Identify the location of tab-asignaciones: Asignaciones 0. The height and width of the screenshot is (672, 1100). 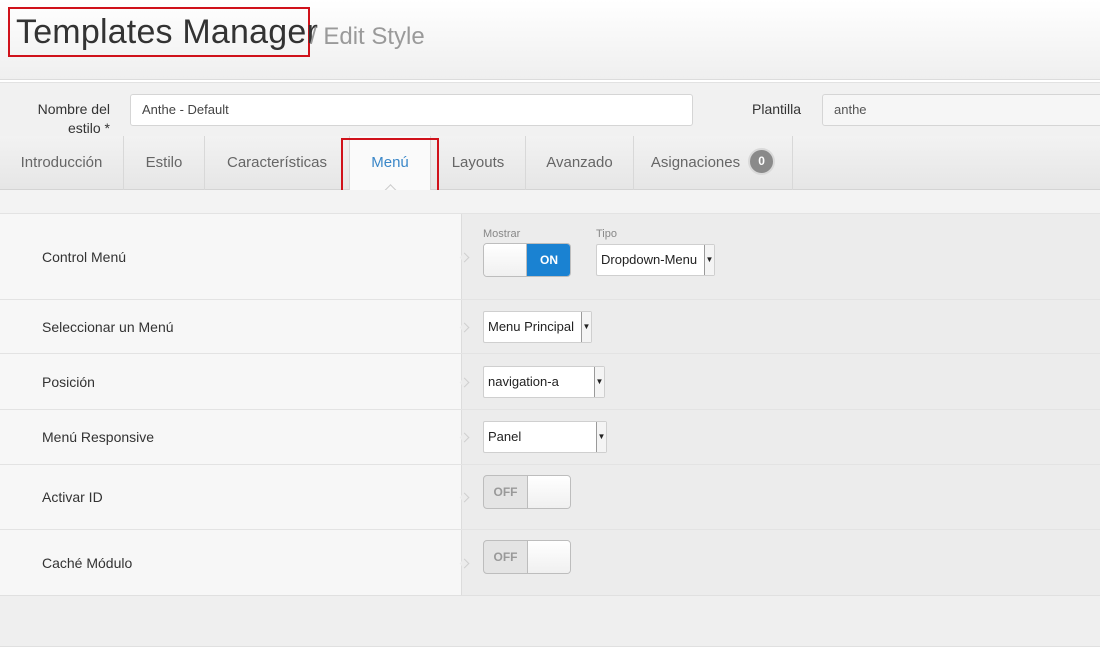
(713, 163).